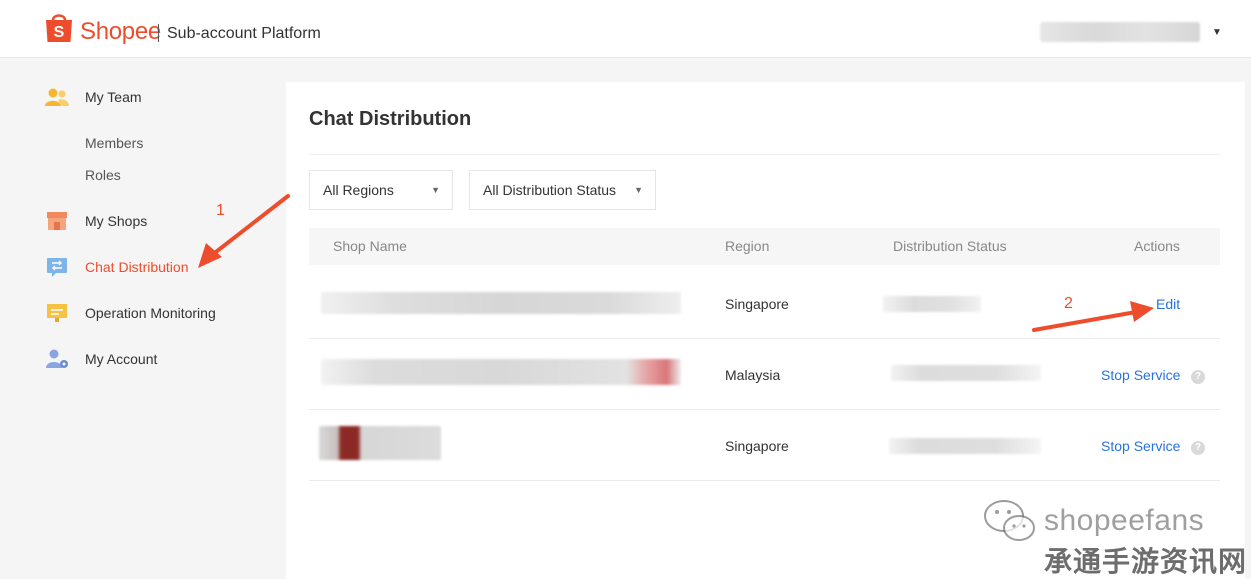 The image size is (1251, 579). I want to click on watermark-cn-text: 承通手游资讯网, so click(1146, 561).